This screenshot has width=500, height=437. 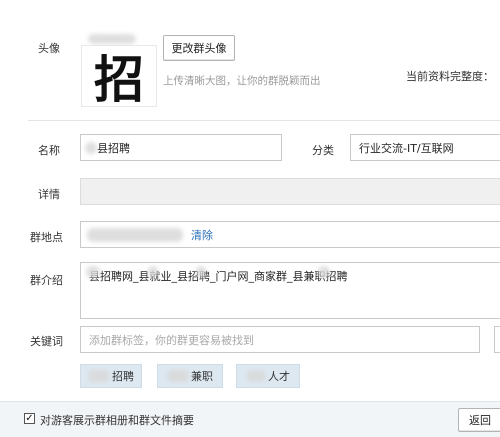 I want to click on back-button: 返回, so click(x=479, y=420).